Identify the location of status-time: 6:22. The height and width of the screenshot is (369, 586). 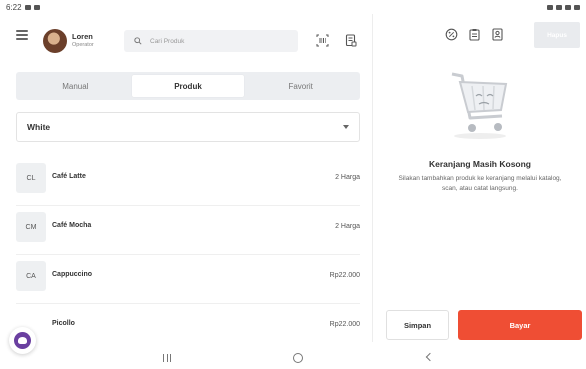
(14, 7).